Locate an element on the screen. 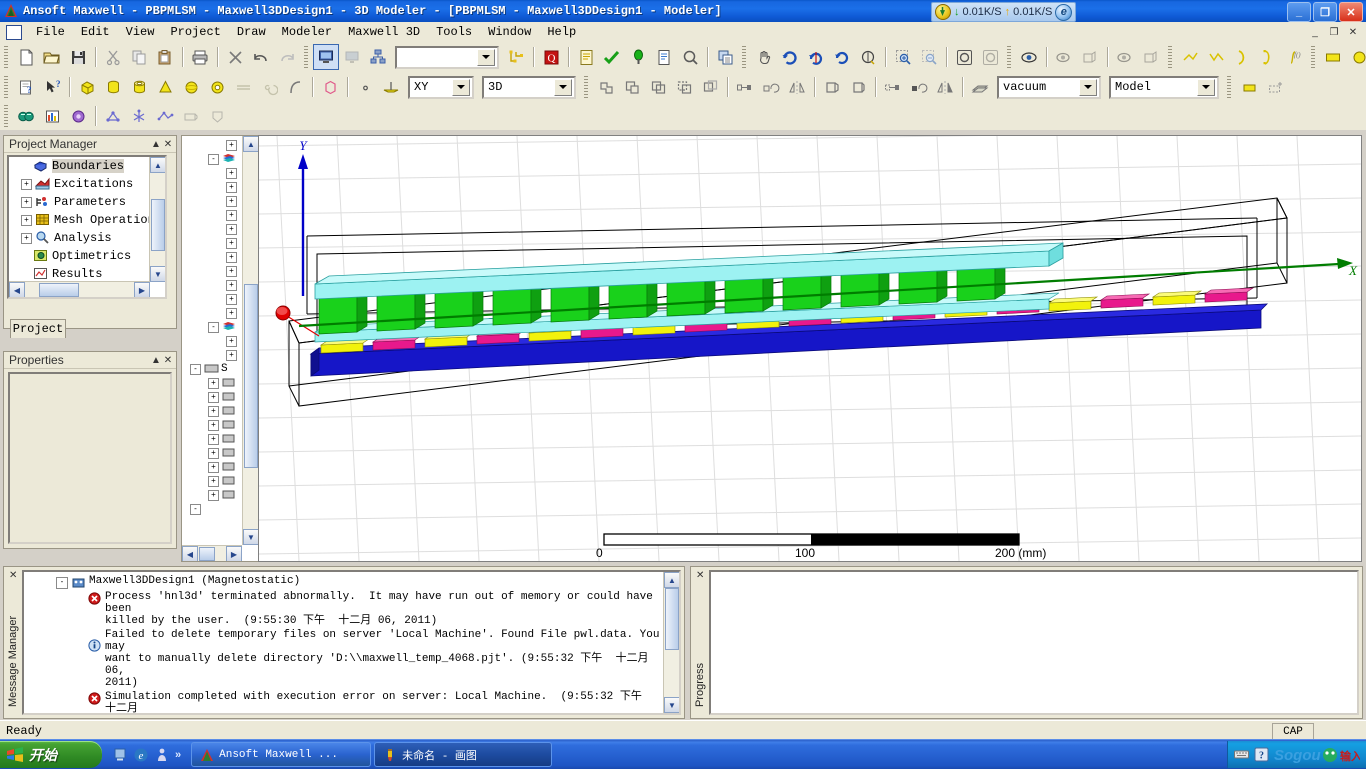 This screenshot has height=769, width=1366. validate-check-icon is located at coordinates (612, 57).